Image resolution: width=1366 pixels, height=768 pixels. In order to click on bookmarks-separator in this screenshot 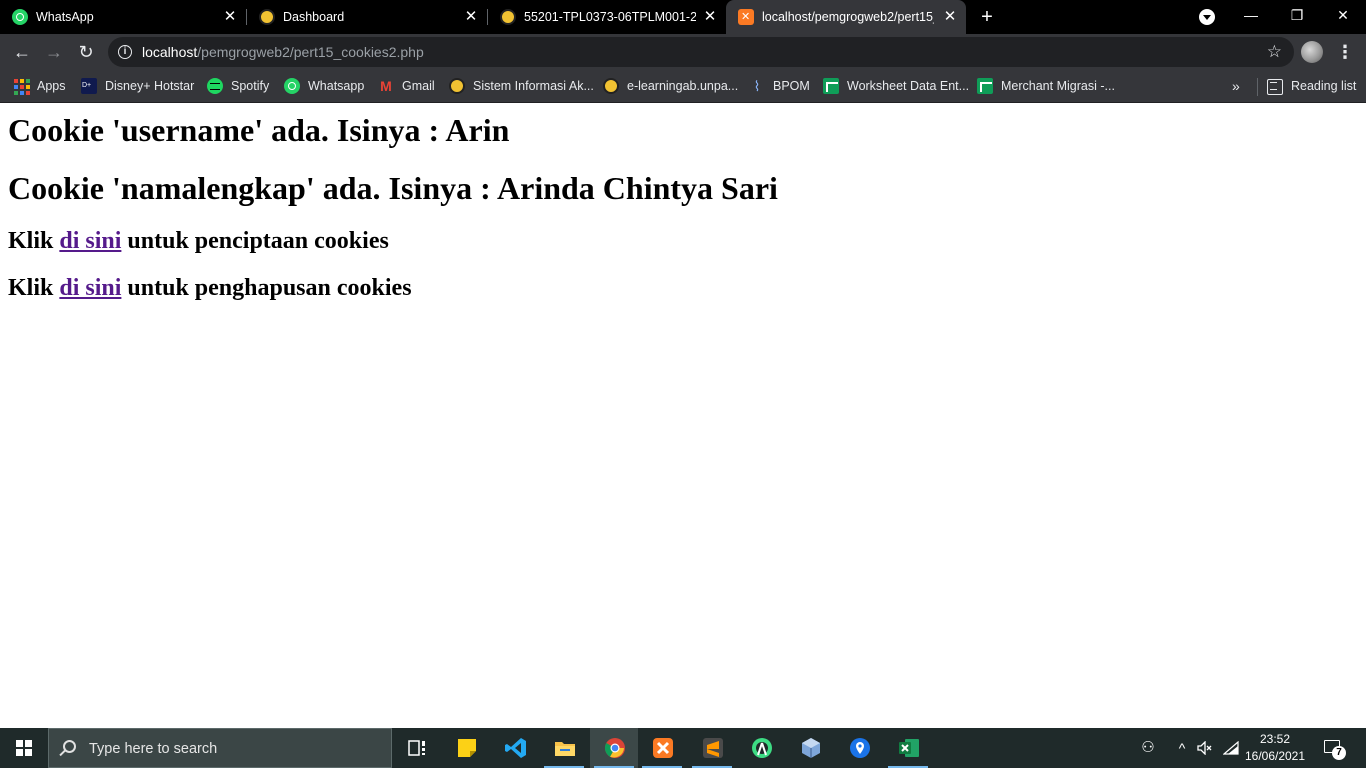, I will do `click(1257, 87)`.